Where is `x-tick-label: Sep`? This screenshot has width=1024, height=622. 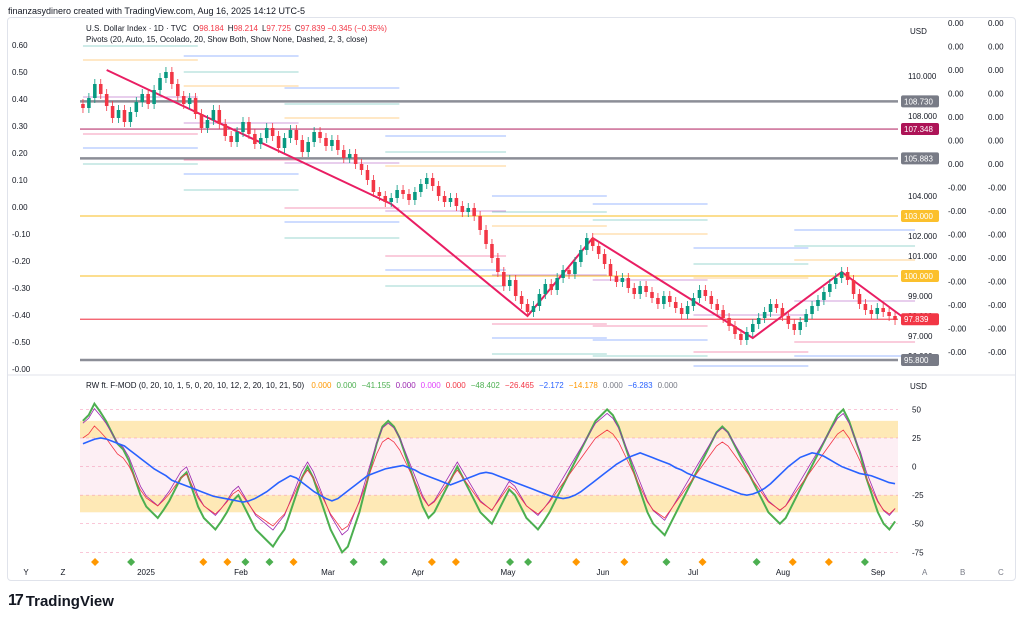 x-tick-label: Sep is located at coordinates (878, 572).